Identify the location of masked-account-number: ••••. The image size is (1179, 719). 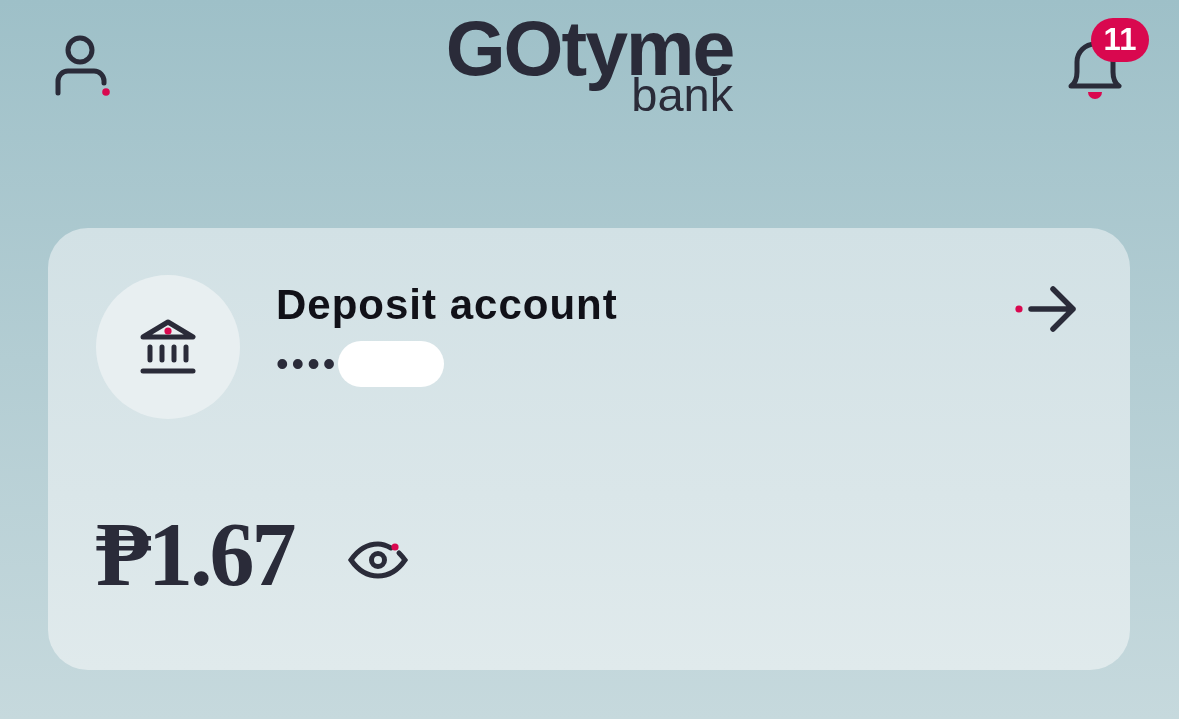
(307, 364).